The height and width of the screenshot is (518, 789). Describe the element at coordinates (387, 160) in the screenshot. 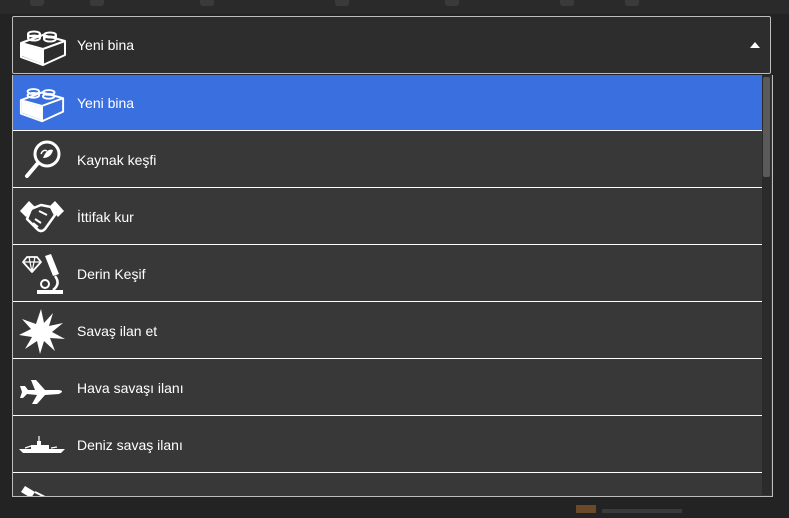

I see `option-kaynak-kesfi: Kaynak keşfi` at that location.